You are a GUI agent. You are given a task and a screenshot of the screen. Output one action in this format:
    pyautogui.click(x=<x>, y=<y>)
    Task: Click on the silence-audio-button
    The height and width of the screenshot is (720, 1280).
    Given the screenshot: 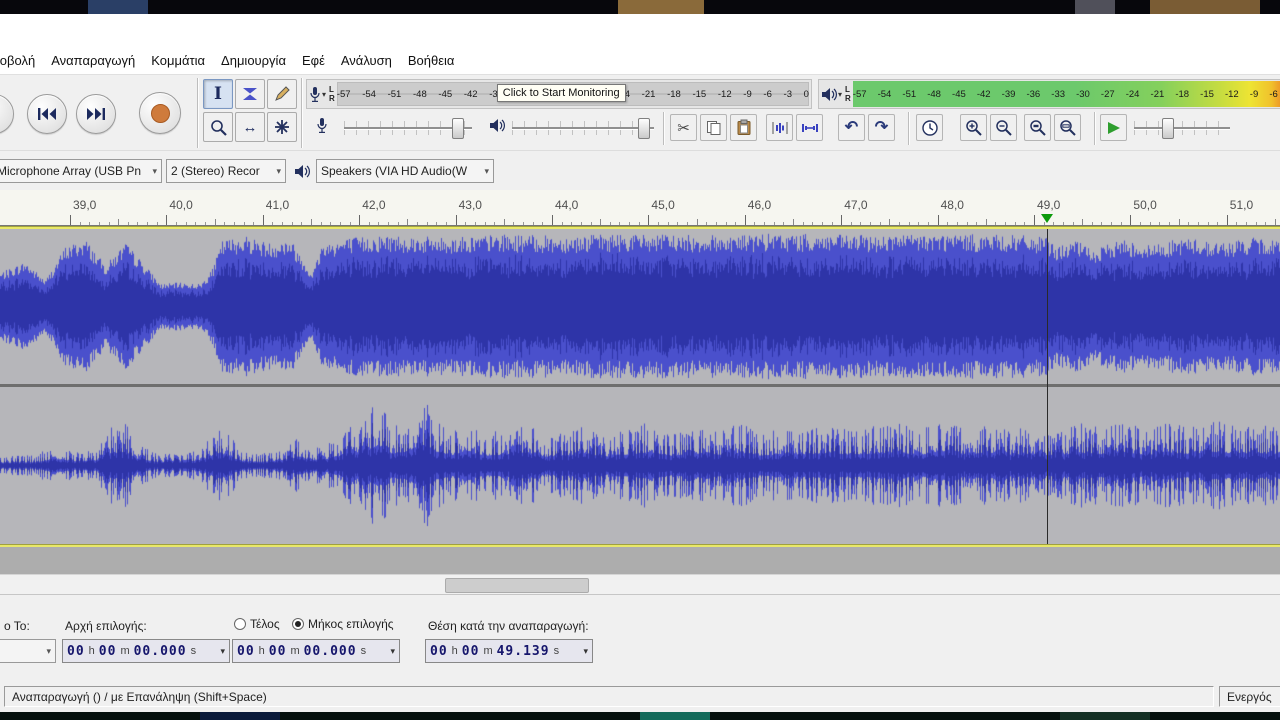 What is the action you would take?
    pyautogui.click(x=809, y=127)
    